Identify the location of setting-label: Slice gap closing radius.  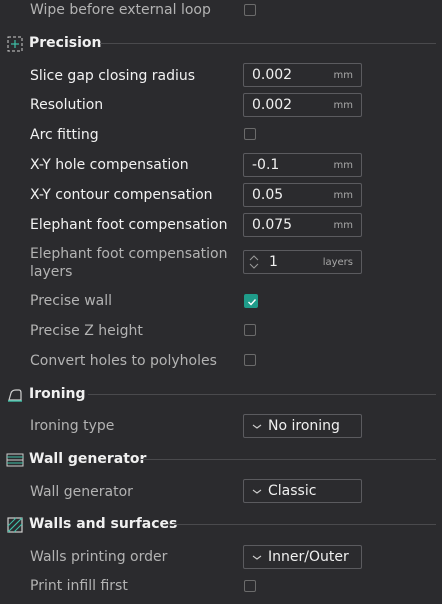
(113, 76).